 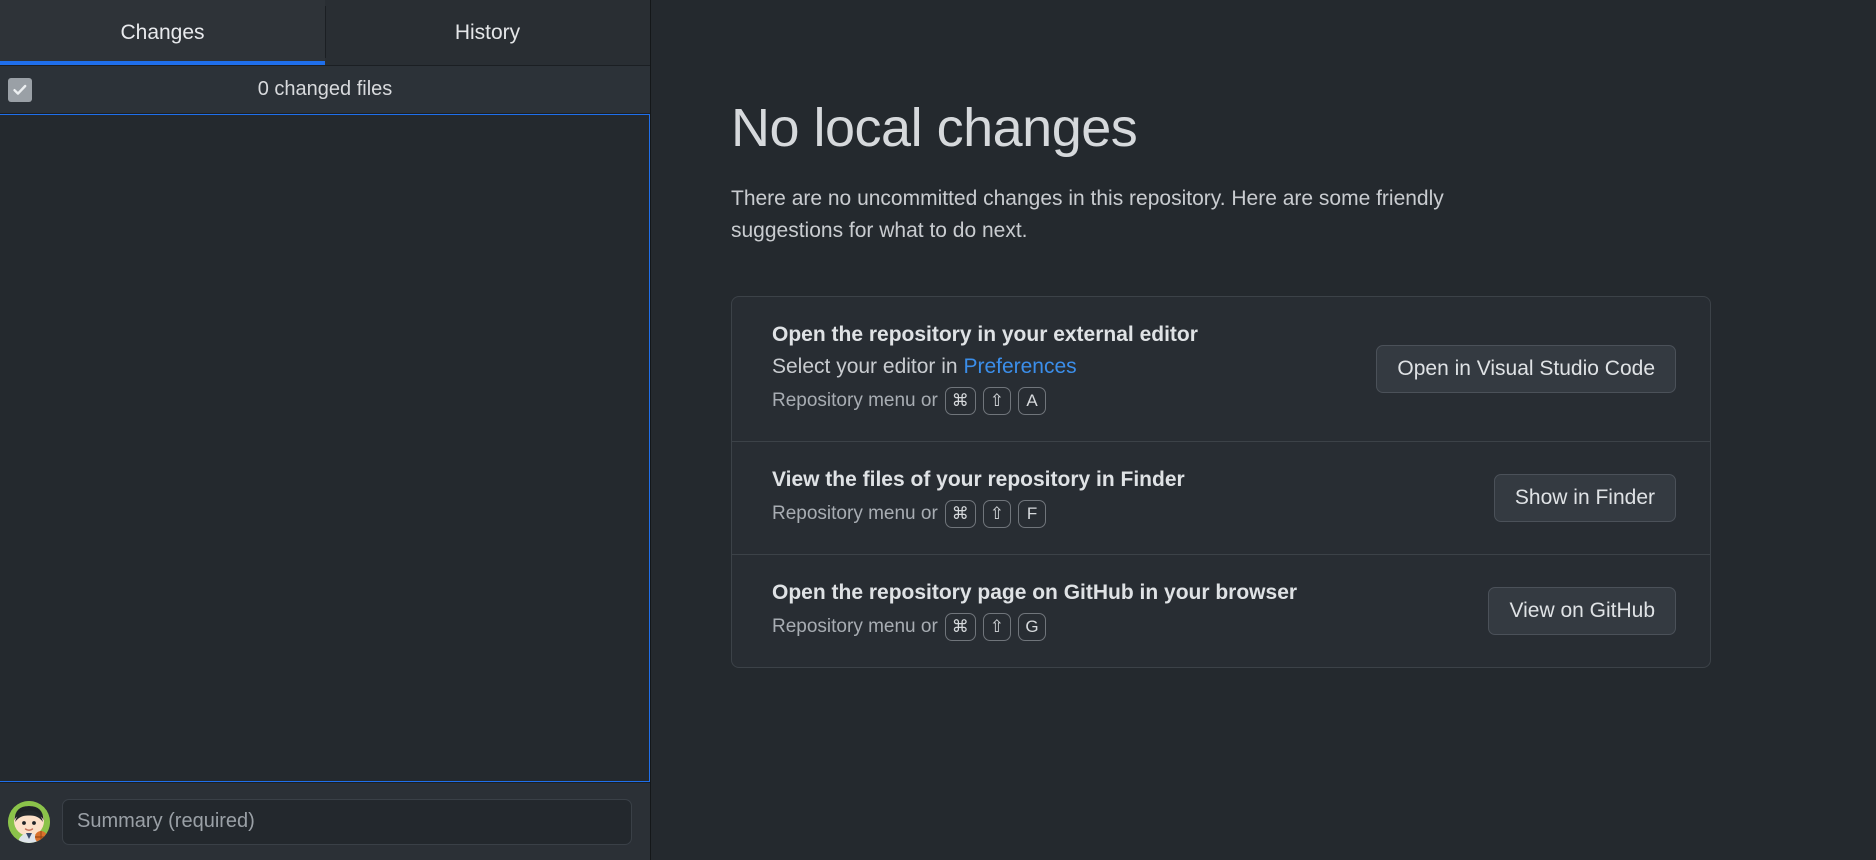 I want to click on changed-files-count: 0 changed files, so click(x=325, y=89).